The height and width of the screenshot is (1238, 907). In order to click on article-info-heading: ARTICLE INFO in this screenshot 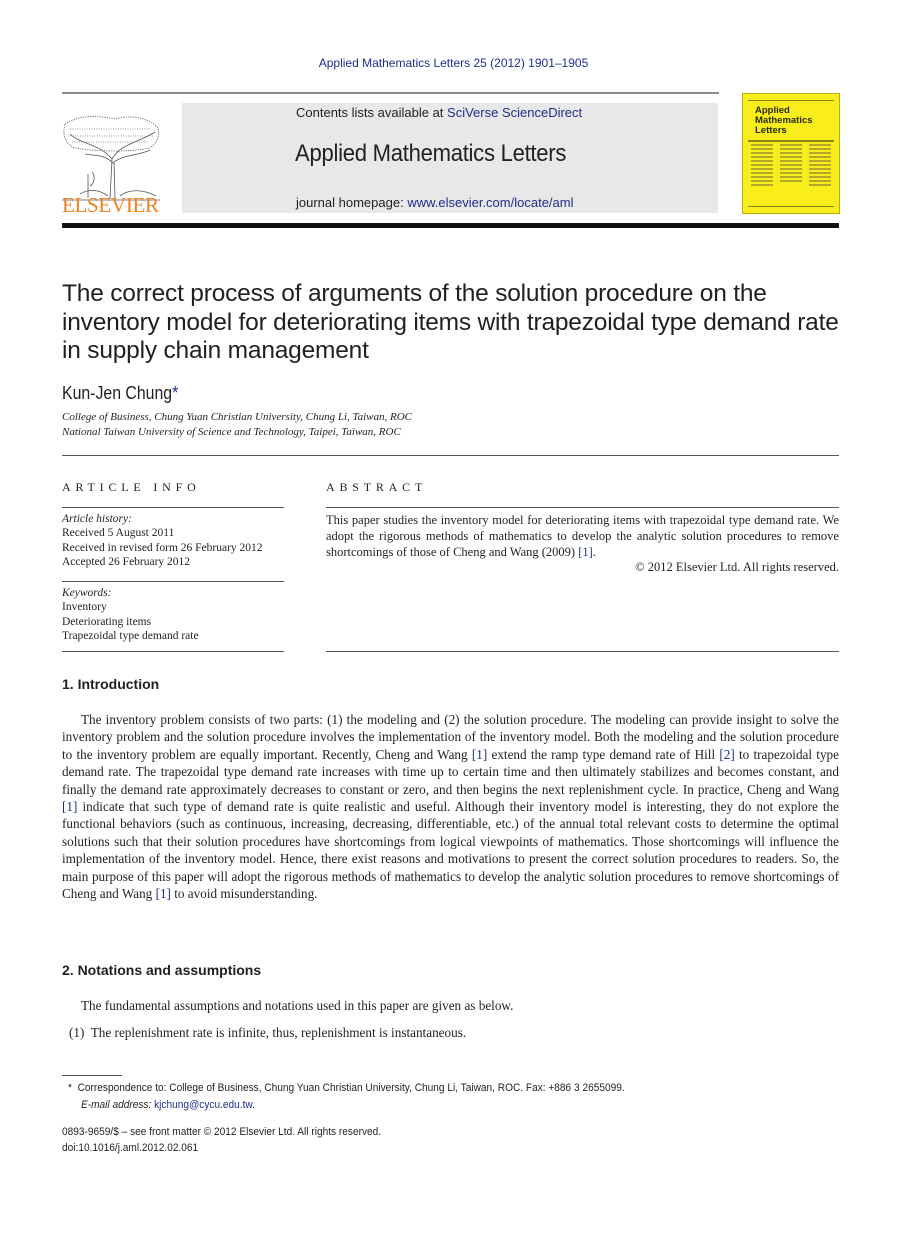, I will do `click(131, 487)`.